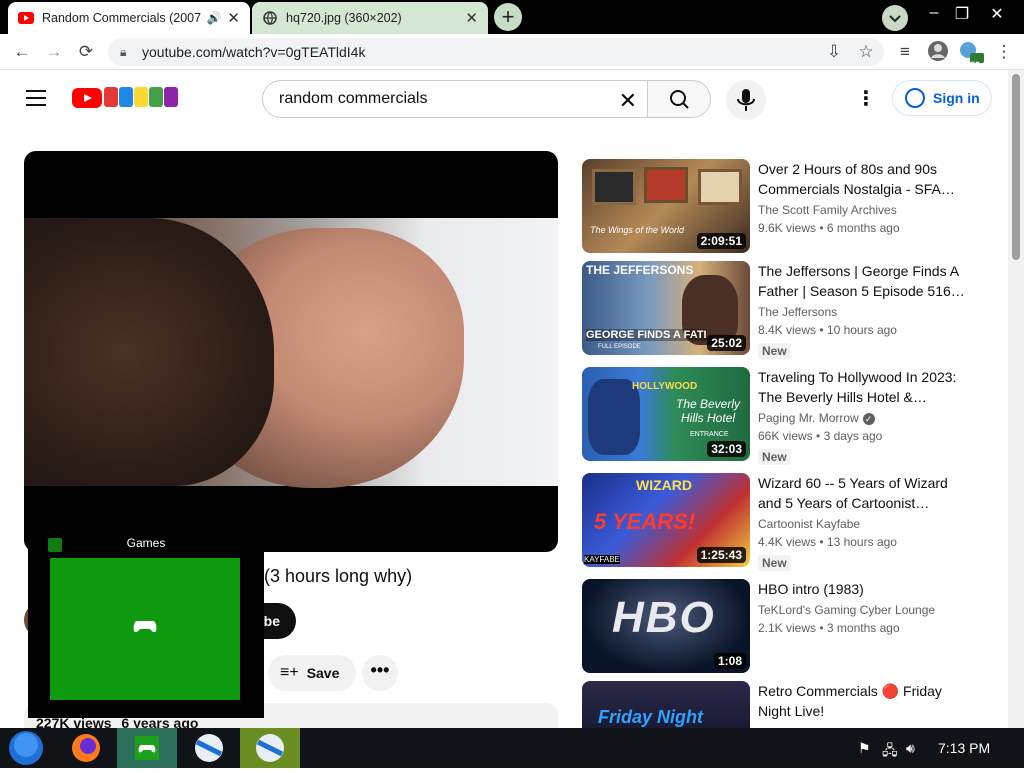 The image size is (1024, 773). I want to click on youtube-header: random commercials ✕ ⋮ Sign in, so click(504, 99).